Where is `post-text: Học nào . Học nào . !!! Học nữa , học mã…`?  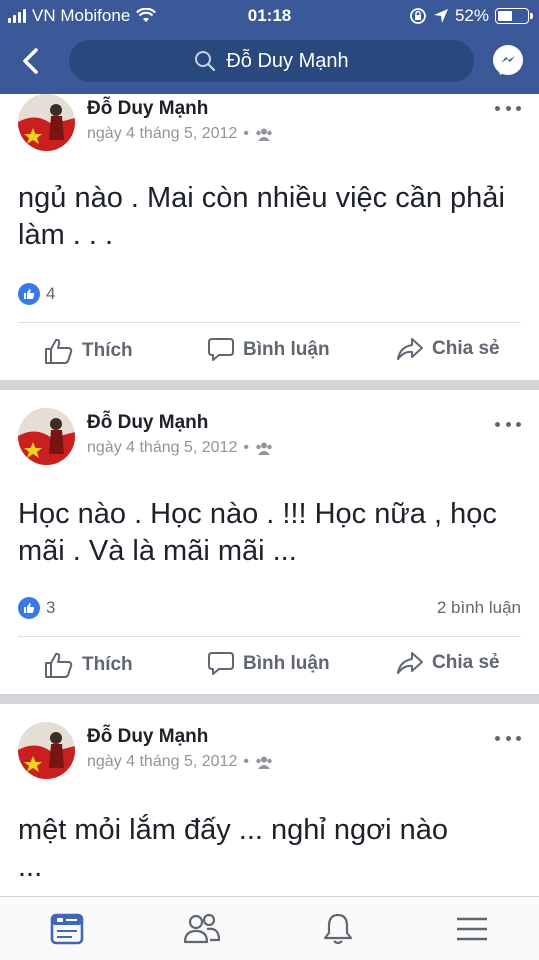
post-text: Học nào . Học nào . !!! Học nữa , học mã… is located at coordinates (257, 532).